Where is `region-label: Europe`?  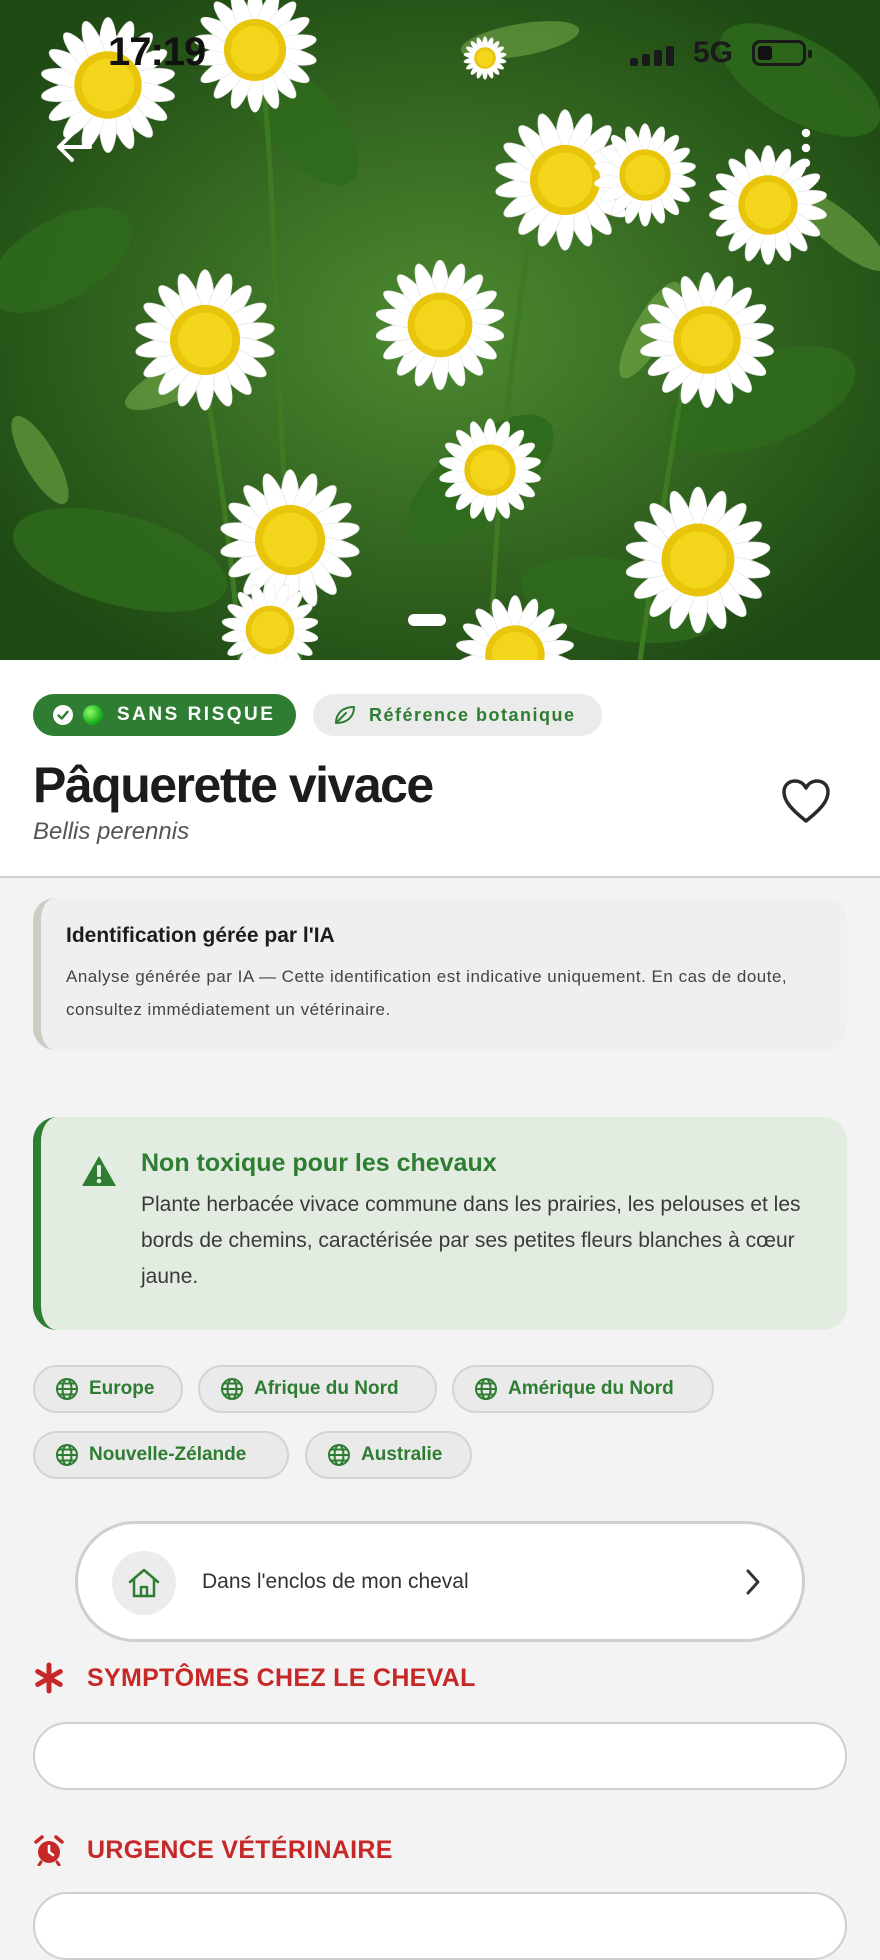
region-label: Europe is located at coordinates (122, 1388).